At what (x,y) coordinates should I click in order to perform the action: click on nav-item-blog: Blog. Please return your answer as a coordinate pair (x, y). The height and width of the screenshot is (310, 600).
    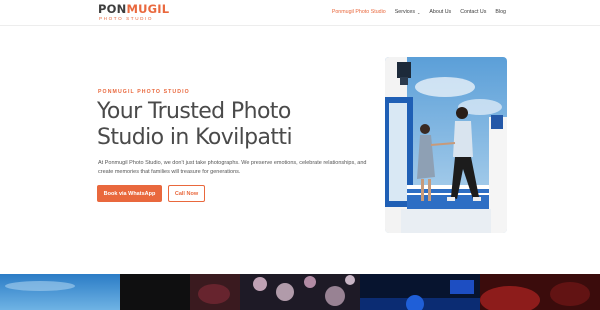
    Looking at the image, I should click on (500, 12).